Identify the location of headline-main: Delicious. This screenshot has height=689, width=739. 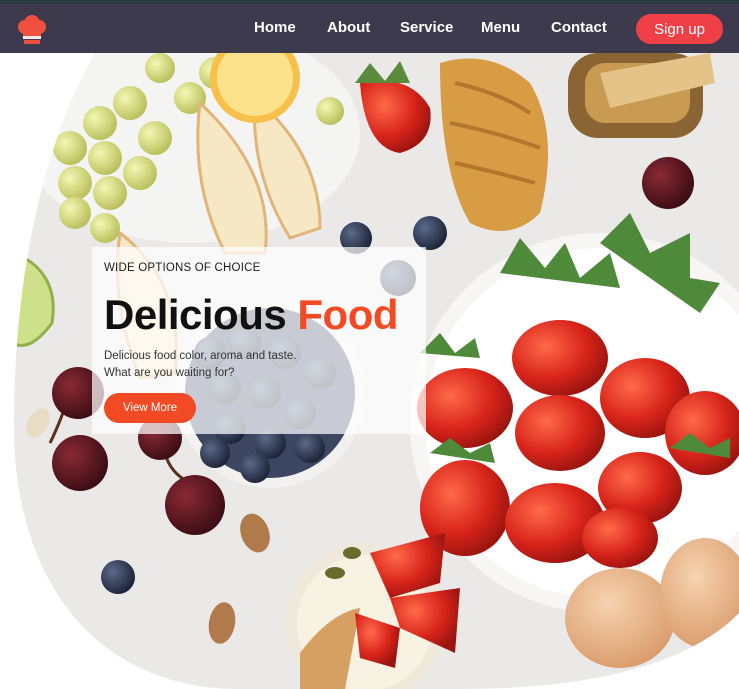
(201, 314).